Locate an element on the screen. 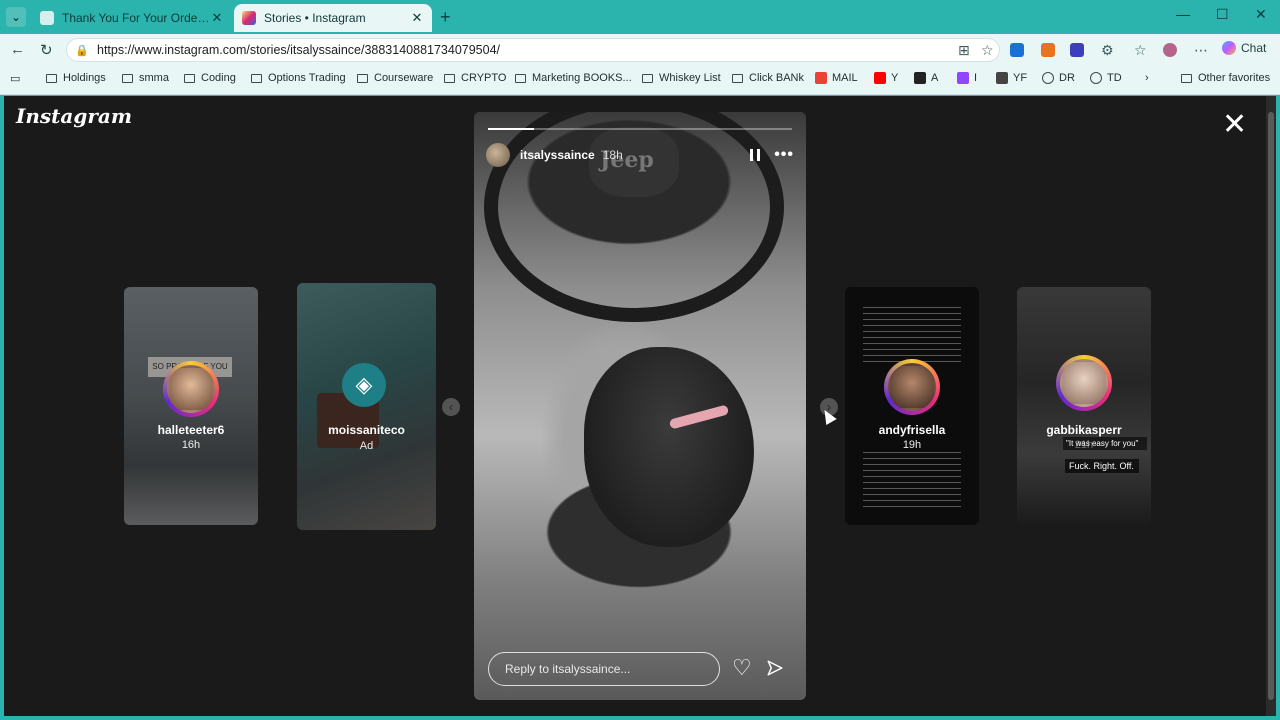  story-time: 16h is located at coordinates (191, 445).